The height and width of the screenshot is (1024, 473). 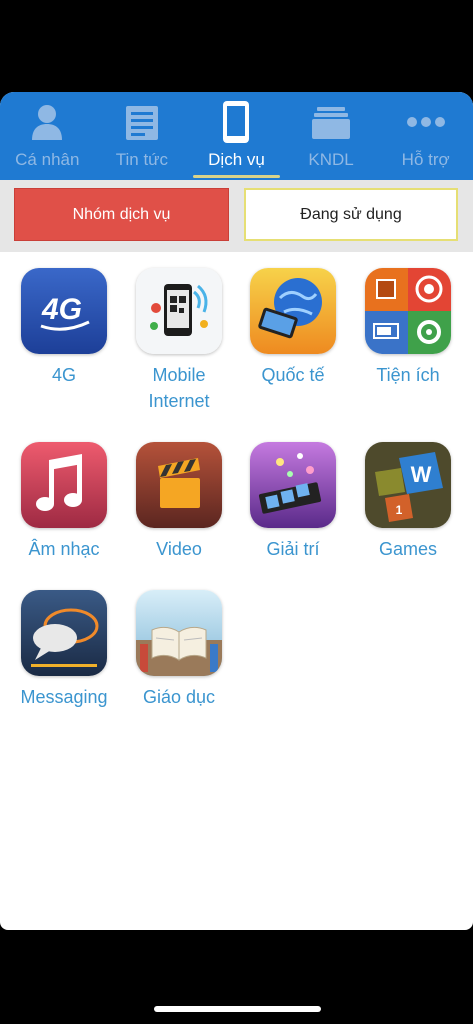 I want to click on more-dots-icon, so click(x=425, y=122).